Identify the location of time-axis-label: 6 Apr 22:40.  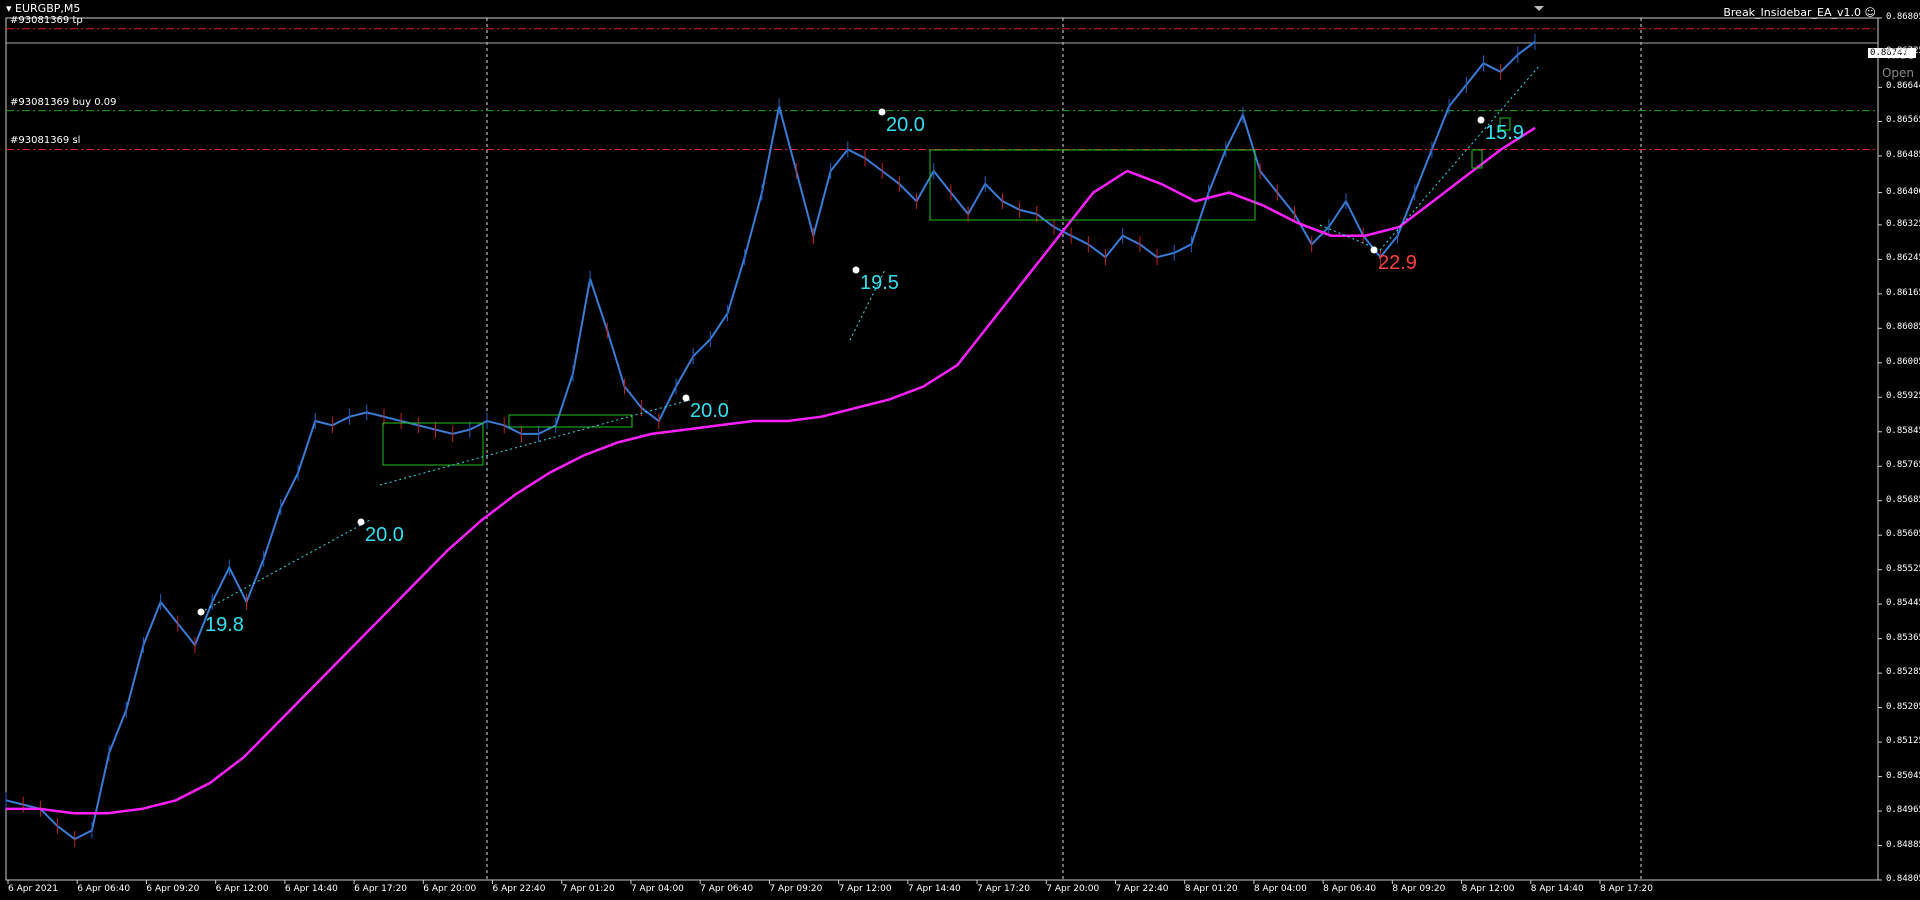
(519, 889).